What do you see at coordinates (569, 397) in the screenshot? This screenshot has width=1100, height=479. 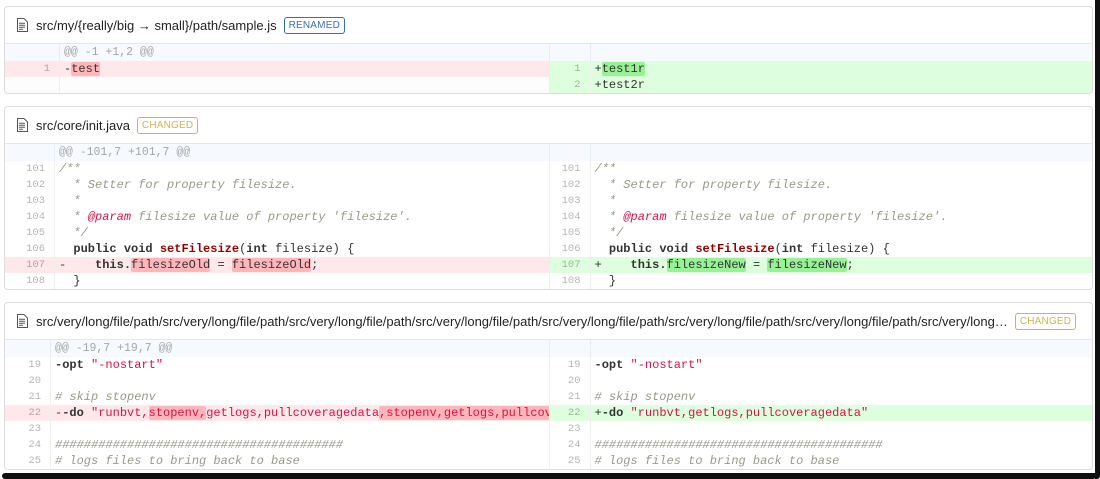 I see `line-number: 21` at bounding box center [569, 397].